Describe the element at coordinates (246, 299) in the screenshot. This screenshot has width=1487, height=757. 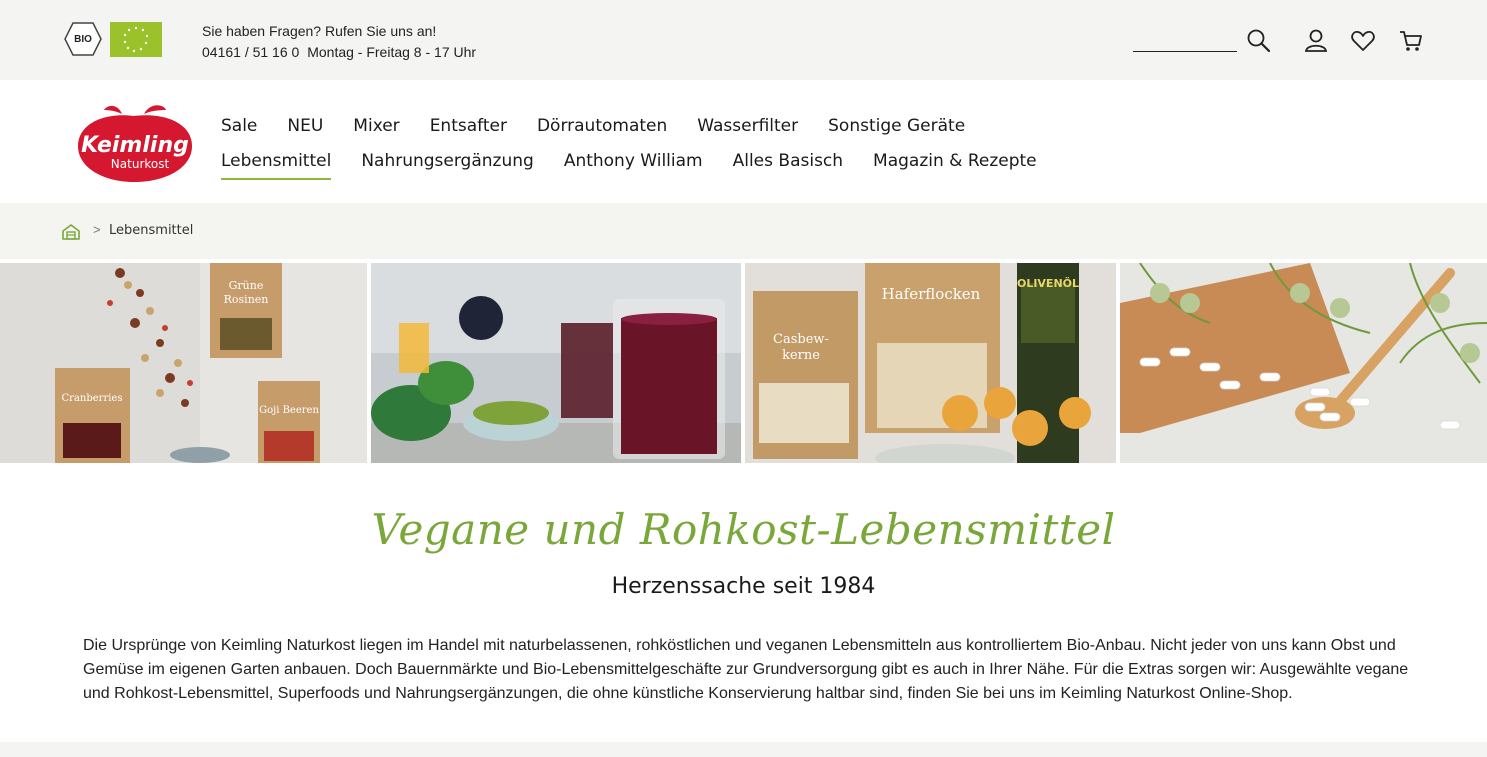
I see `svg-text: Rosinen` at that location.